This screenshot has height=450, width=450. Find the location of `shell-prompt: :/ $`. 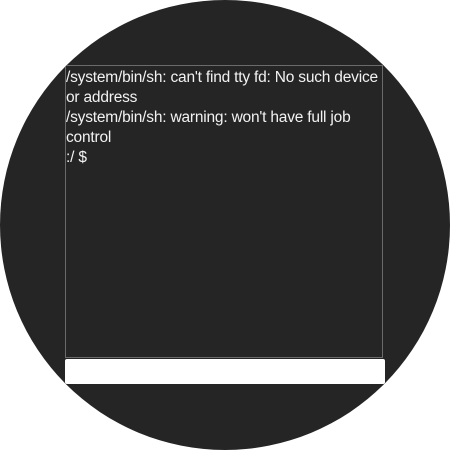

shell-prompt: :/ $ is located at coordinates (76, 157).